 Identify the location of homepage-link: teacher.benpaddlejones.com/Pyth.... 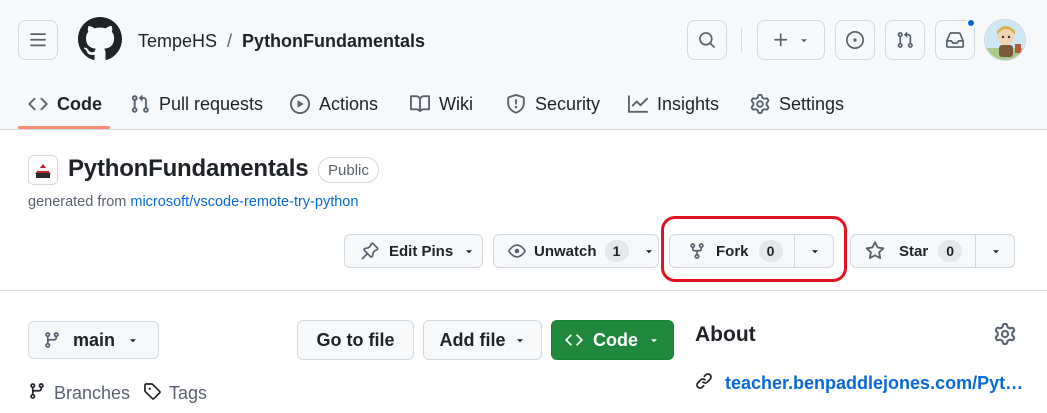
(860, 383).